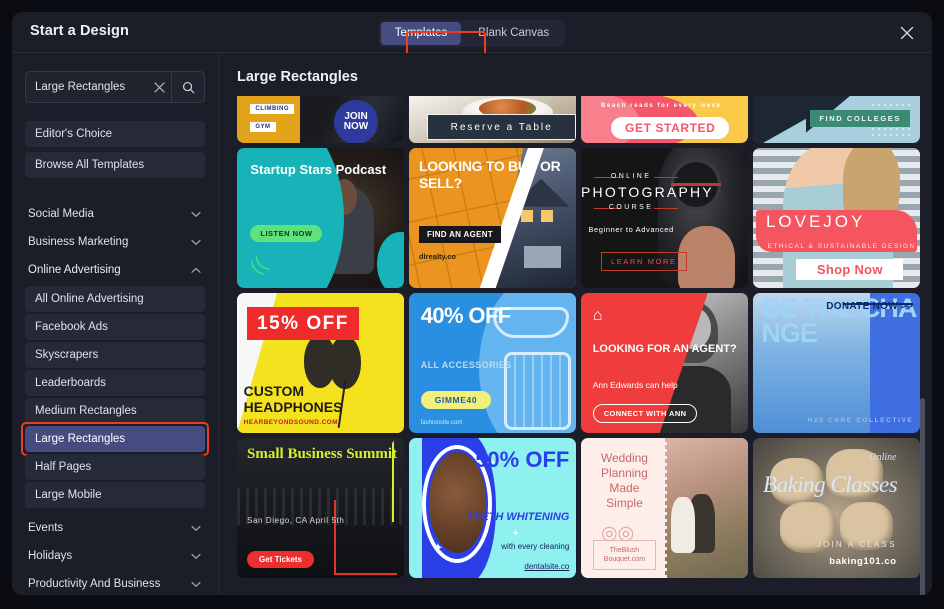 Image resolution: width=944 pixels, height=609 pixels. Describe the element at coordinates (115, 214) in the screenshot. I see `category-social-media: Social Media` at that location.